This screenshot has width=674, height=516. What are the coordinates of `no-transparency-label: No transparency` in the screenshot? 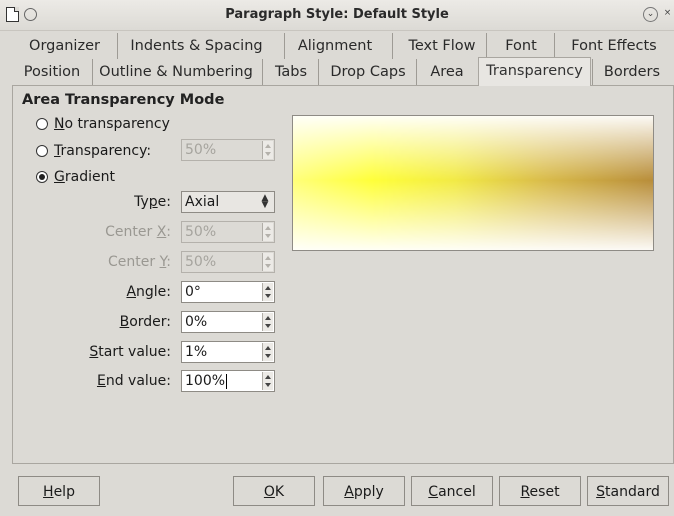 It's located at (112, 124).